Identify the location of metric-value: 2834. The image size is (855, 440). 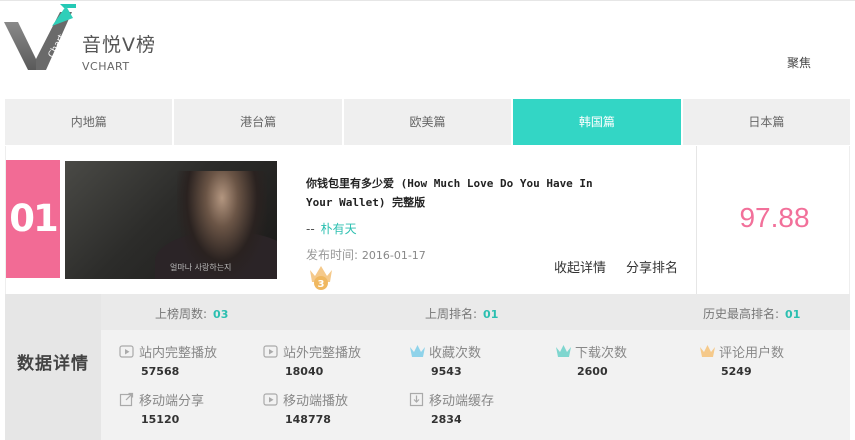
(446, 419).